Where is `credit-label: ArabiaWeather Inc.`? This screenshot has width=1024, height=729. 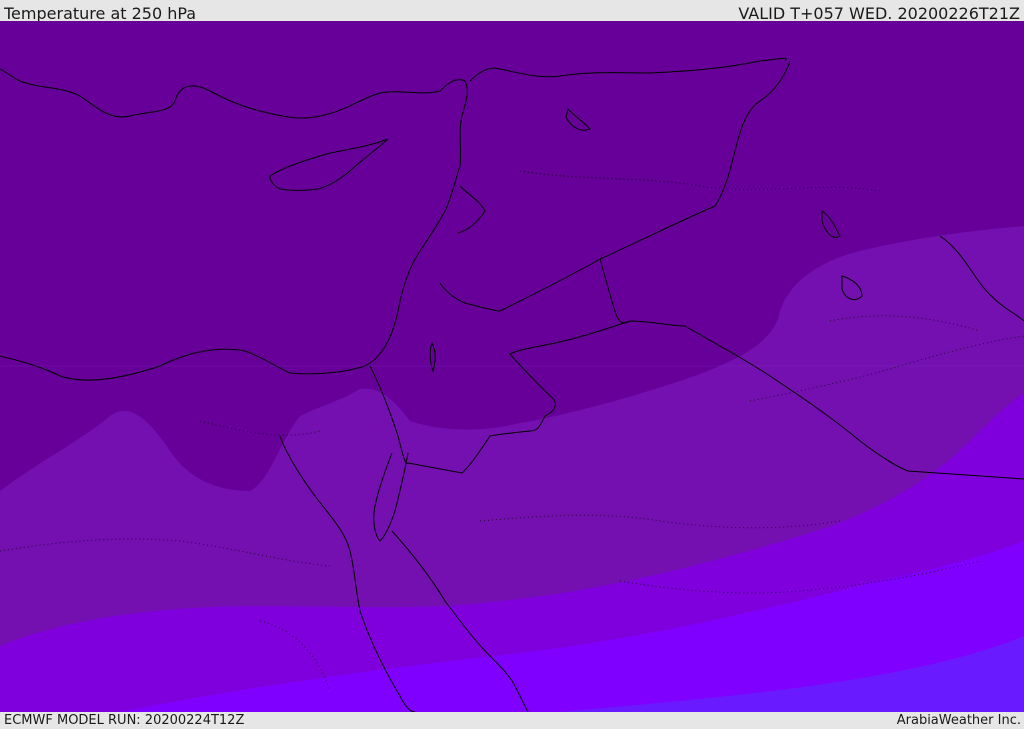
credit-label: ArabiaWeather Inc. is located at coordinates (958, 720).